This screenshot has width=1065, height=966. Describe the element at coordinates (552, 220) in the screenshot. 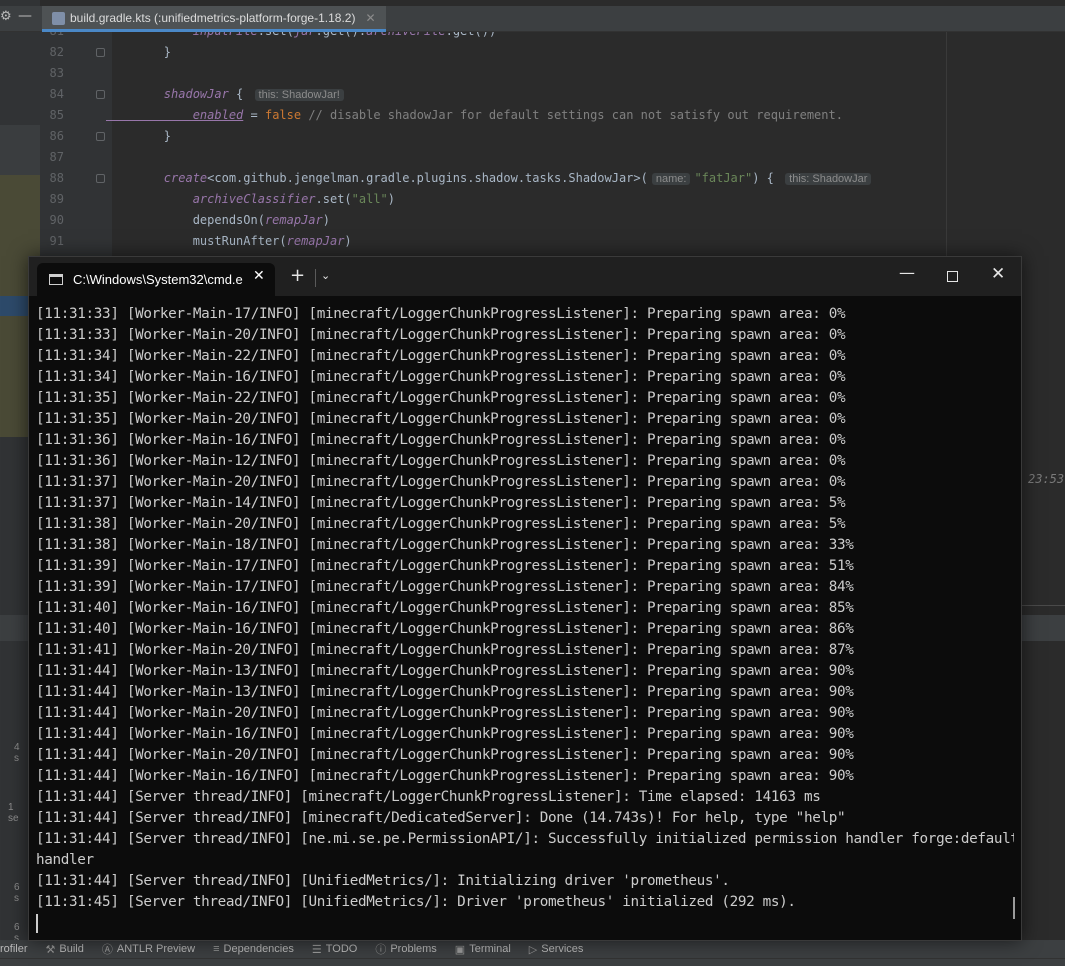

I see `code-line: 90 dependsOn(remapJar)` at that location.